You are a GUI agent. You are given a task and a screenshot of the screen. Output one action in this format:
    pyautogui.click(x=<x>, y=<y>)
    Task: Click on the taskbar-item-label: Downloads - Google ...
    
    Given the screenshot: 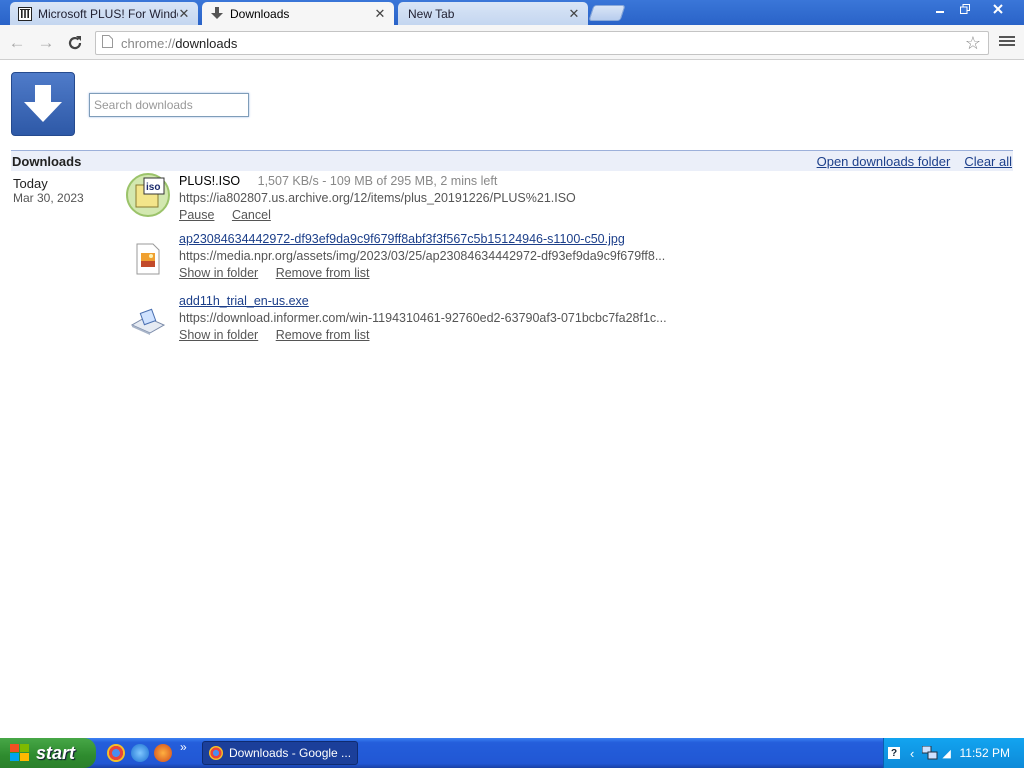 What is the action you would take?
    pyautogui.click(x=290, y=753)
    